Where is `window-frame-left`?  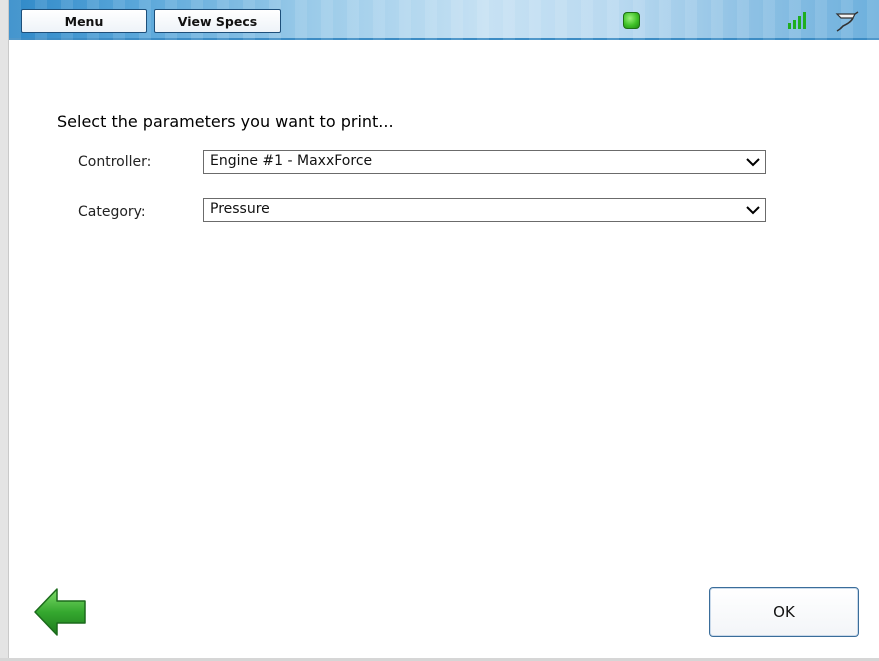
window-frame-left is located at coordinates (4, 330).